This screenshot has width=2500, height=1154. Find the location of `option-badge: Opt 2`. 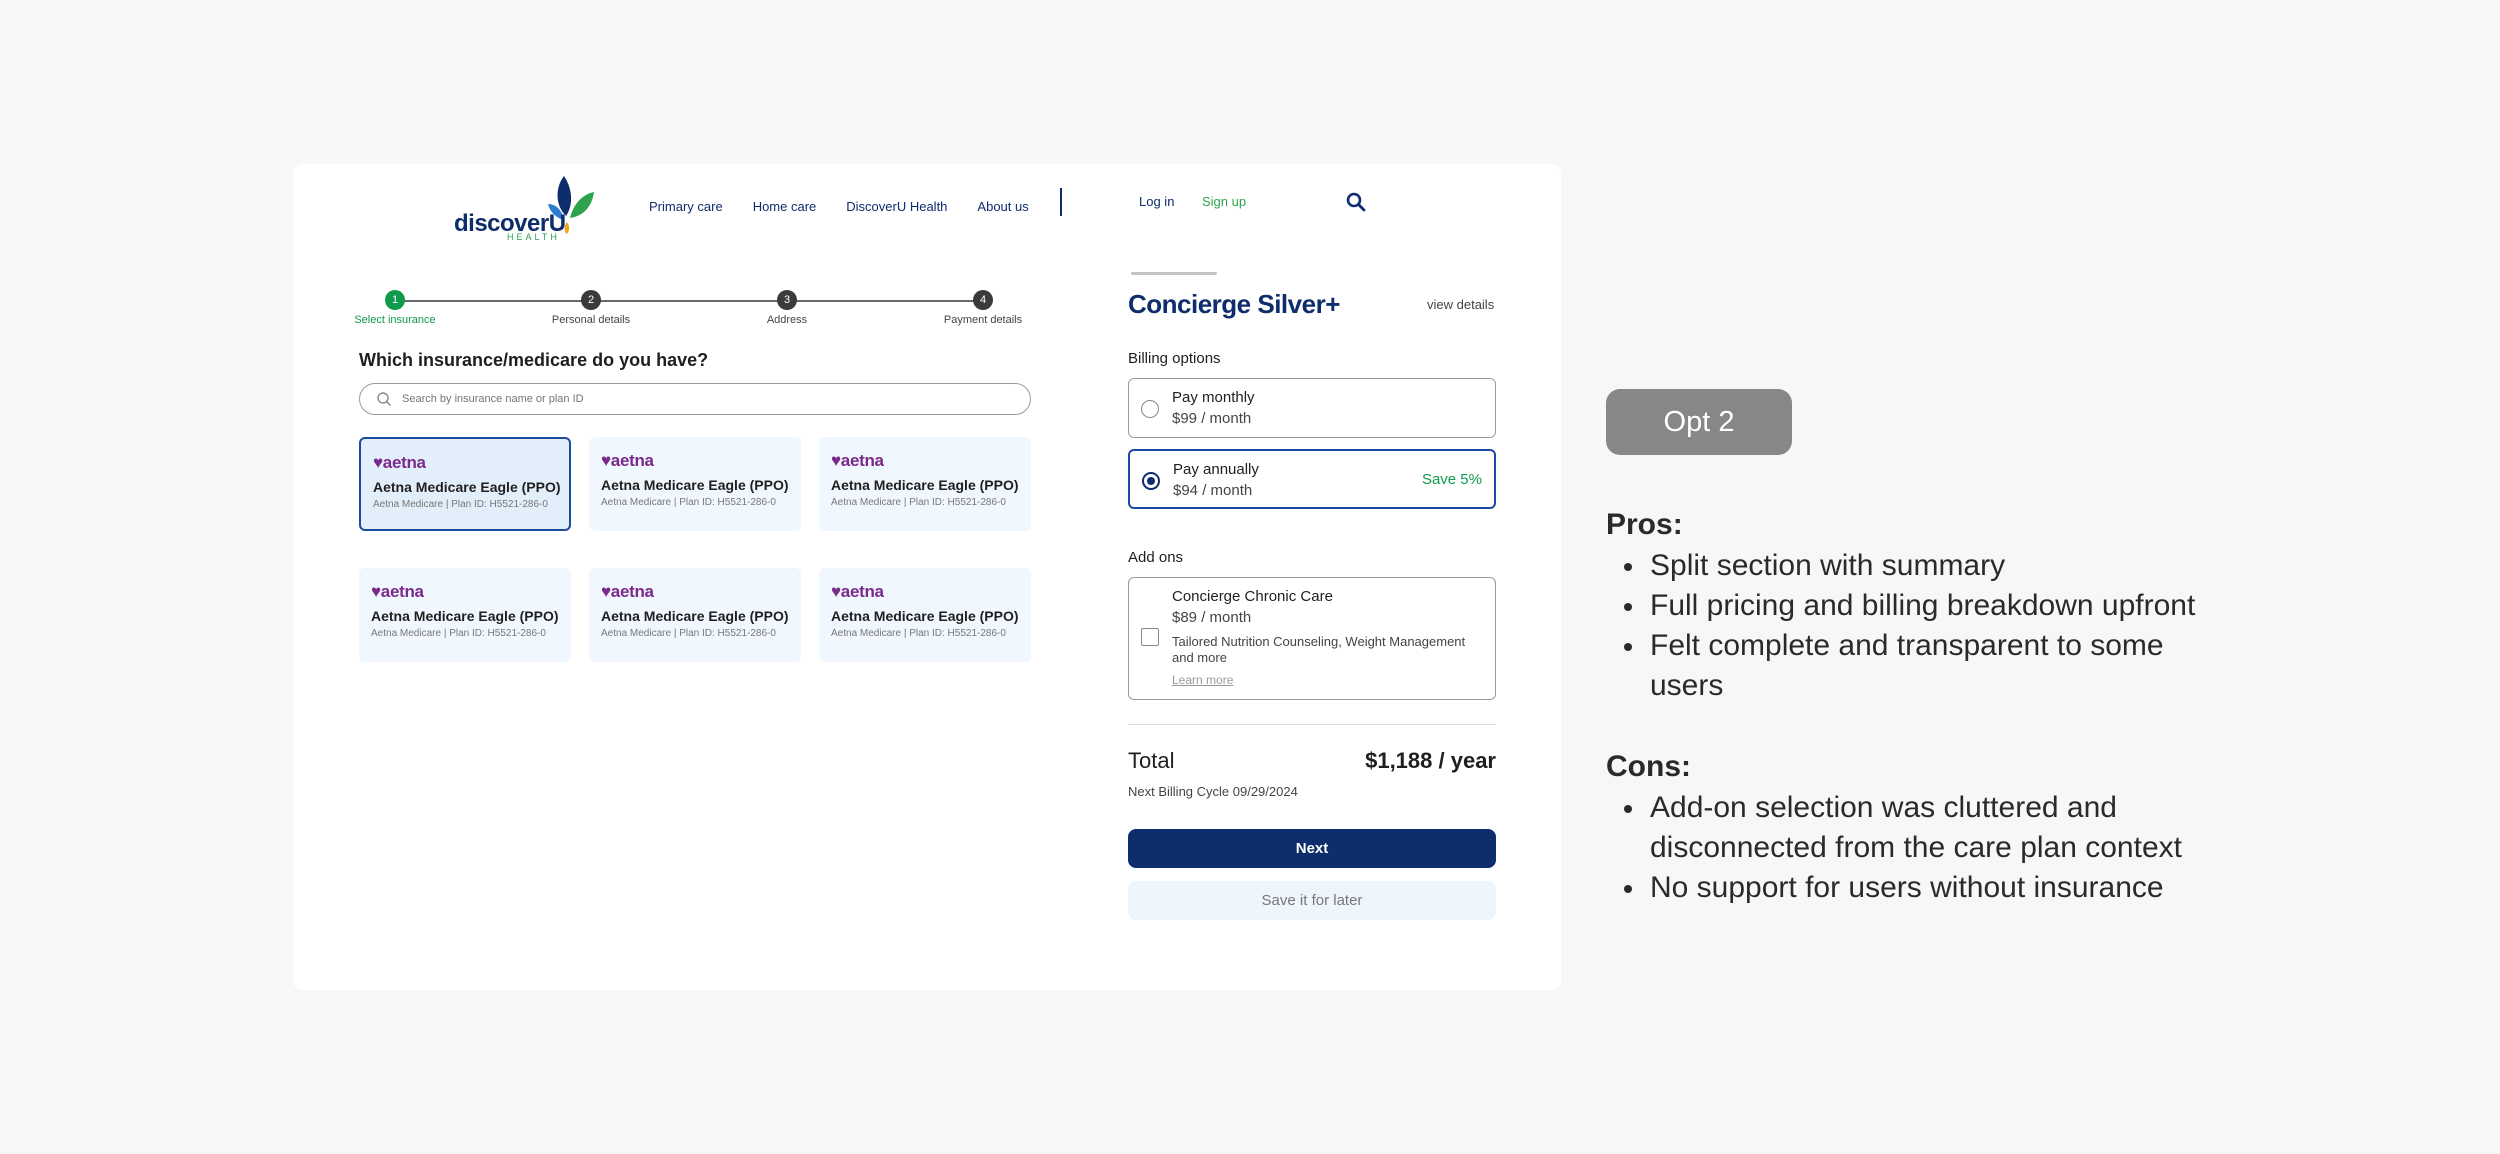

option-badge: Opt 2 is located at coordinates (1699, 422).